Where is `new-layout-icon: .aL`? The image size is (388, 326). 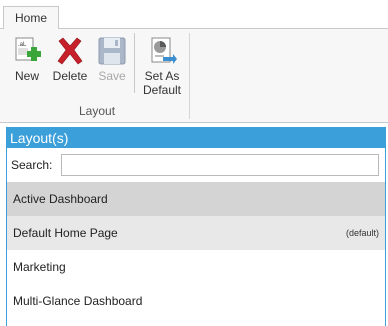 new-layout-icon: .aL is located at coordinates (27, 51).